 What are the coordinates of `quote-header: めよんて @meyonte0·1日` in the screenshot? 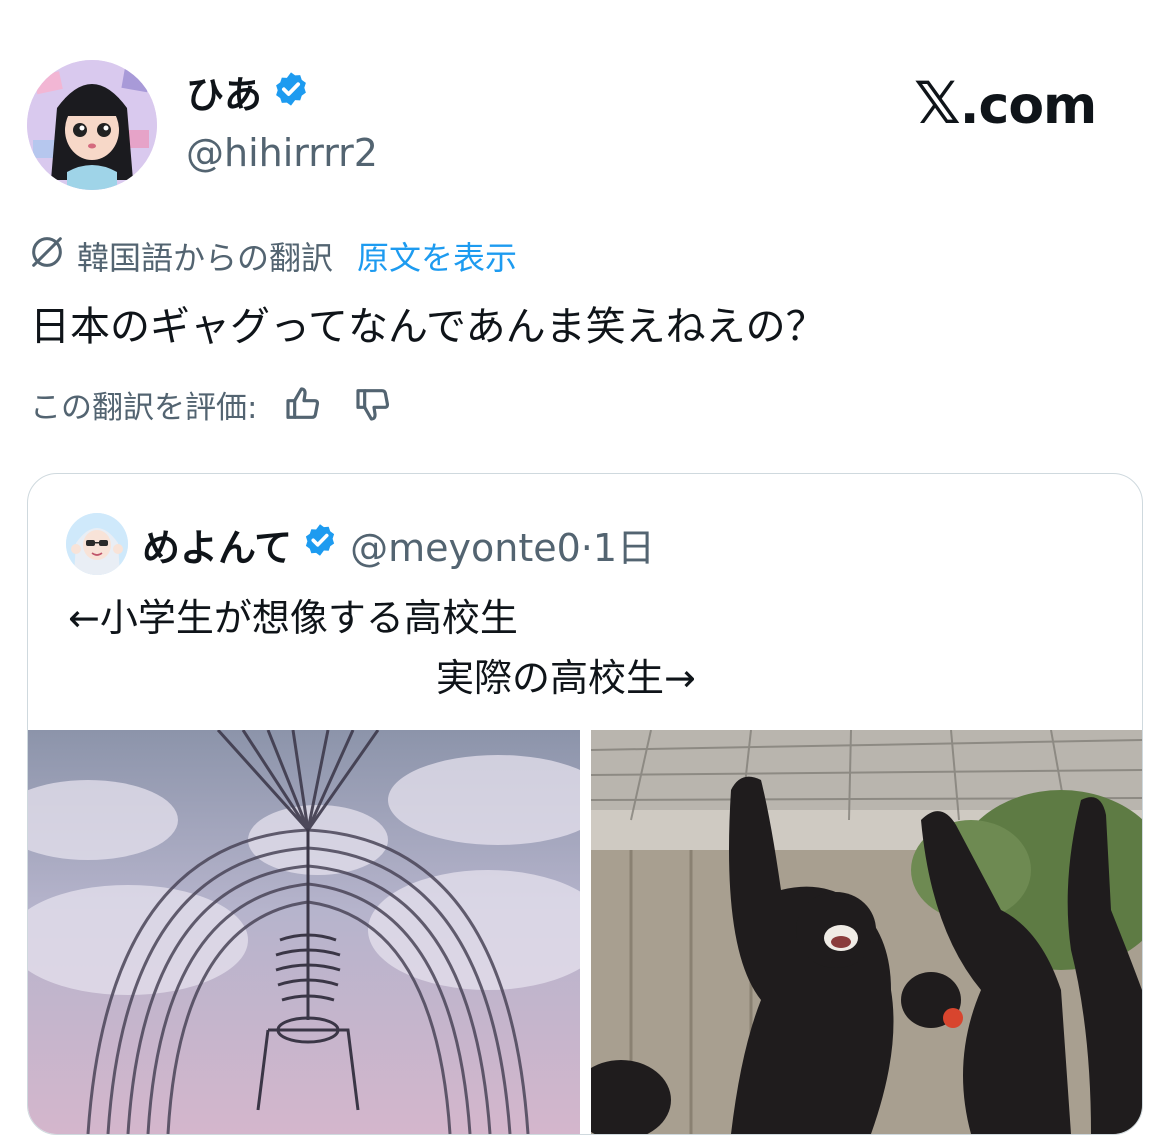 It's located at (360, 544).